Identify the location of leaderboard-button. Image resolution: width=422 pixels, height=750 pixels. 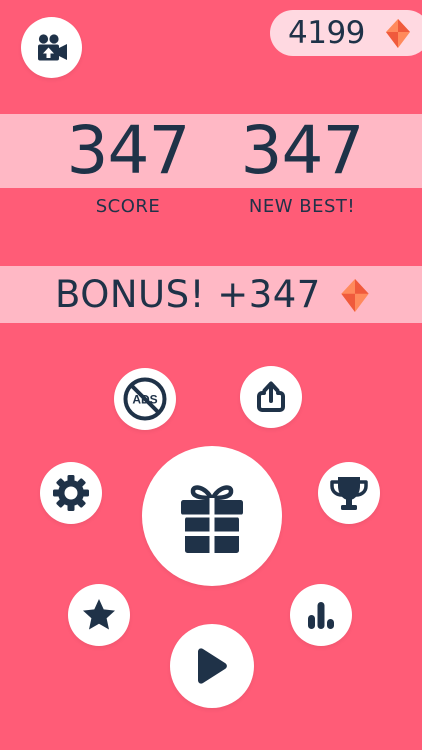
(321, 615).